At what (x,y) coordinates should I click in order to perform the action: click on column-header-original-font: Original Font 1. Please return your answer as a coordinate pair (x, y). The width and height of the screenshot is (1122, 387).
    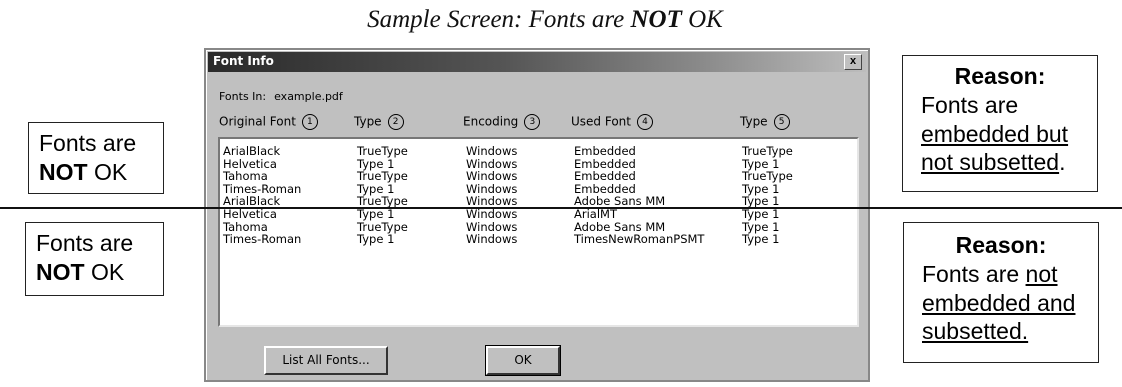
    Looking at the image, I should click on (268, 122).